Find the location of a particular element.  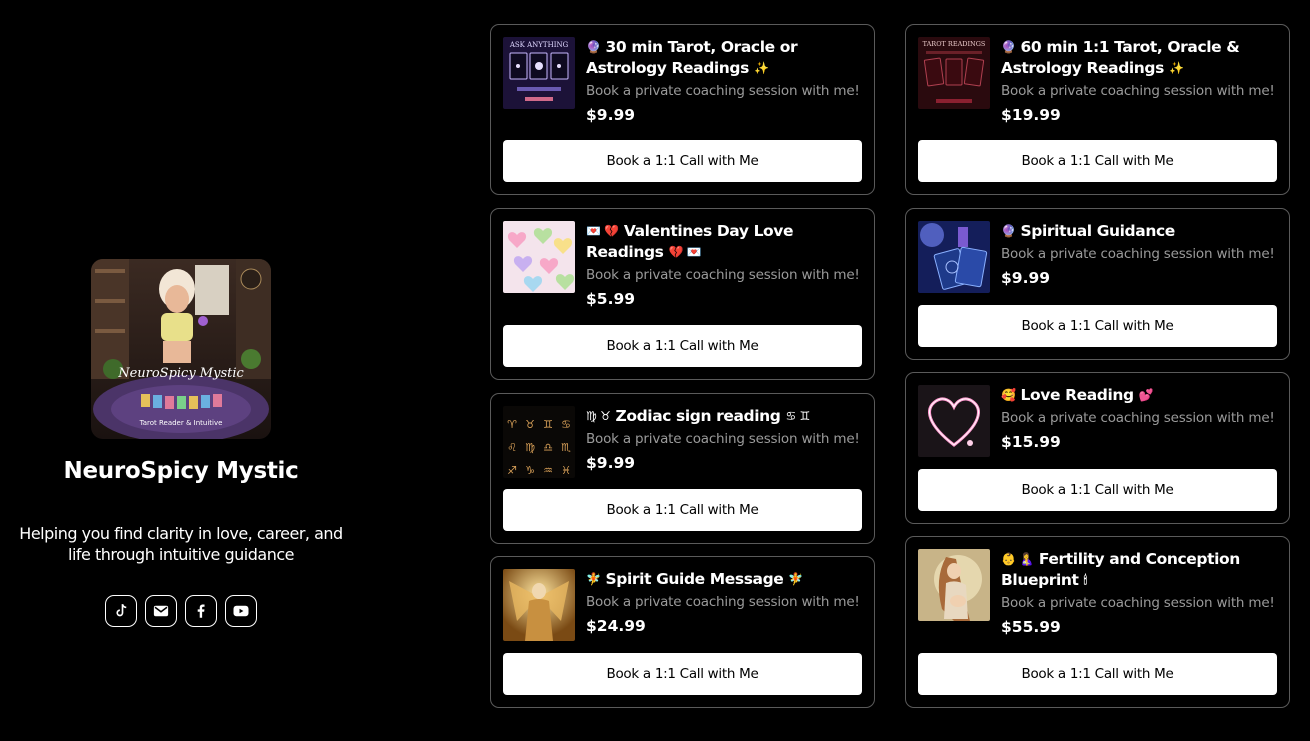

product-price: $5.99 is located at coordinates (611, 299).